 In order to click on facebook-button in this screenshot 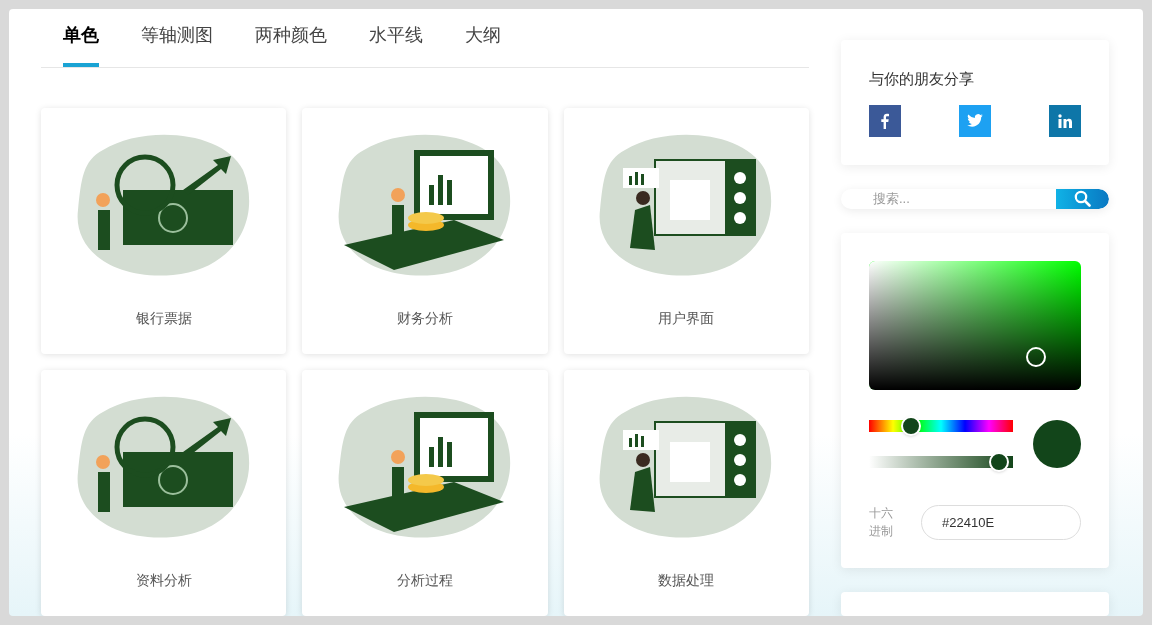, I will do `click(885, 120)`.